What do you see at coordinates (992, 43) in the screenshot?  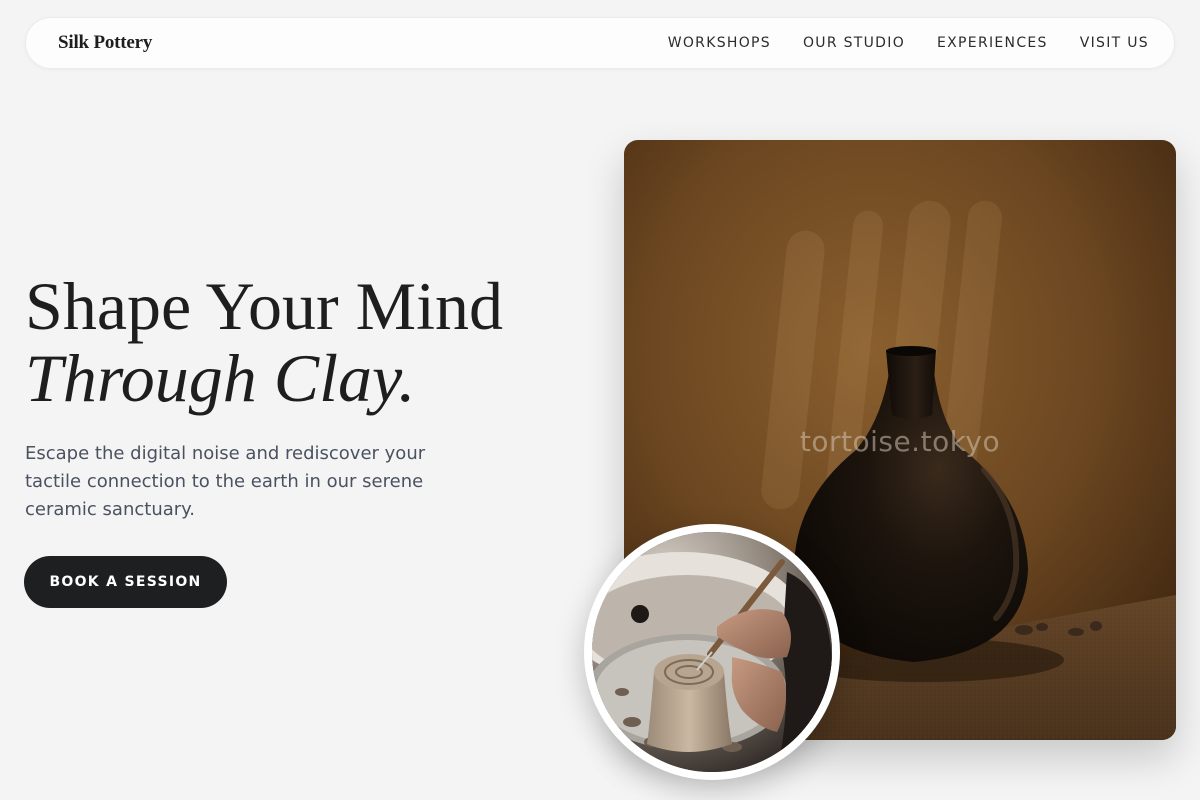 I see `nav-link-experiences: EXPERIENCES` at bounding box center [992, 43].